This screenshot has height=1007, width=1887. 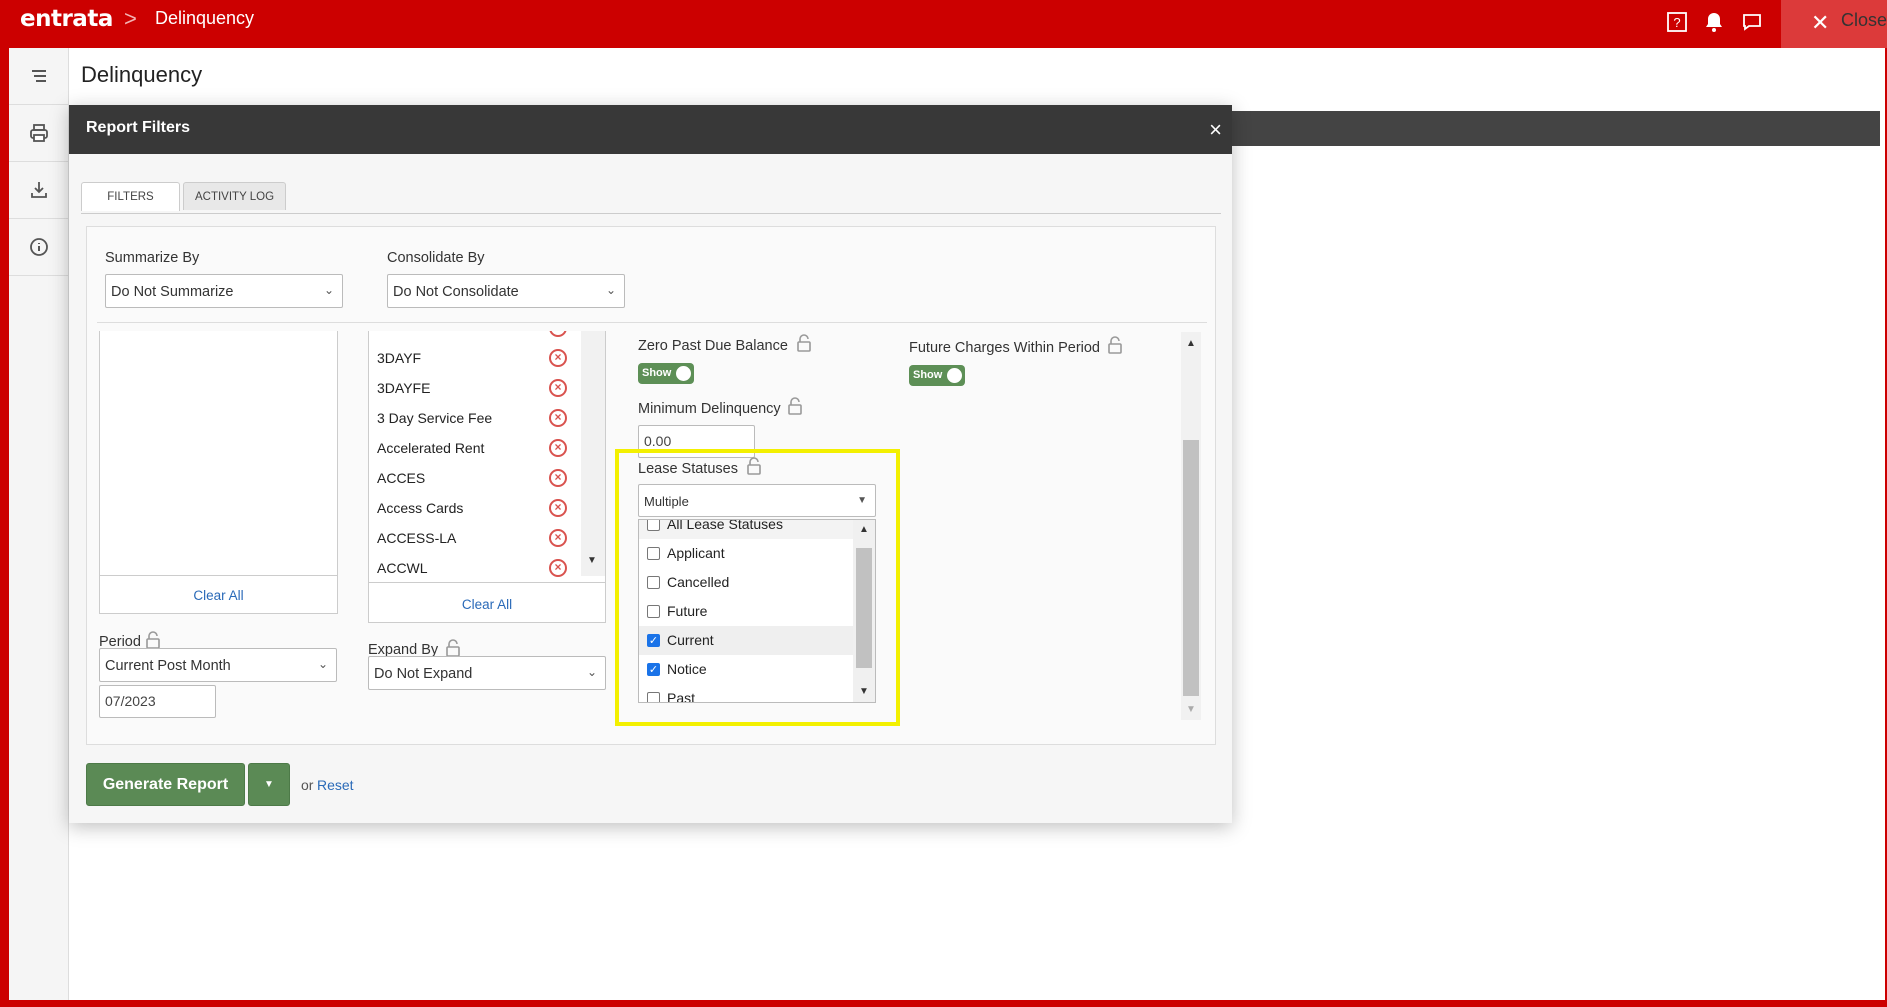 I want to click on tab-activity-log: ACTIVITY LOG, so click(x=234, y=196).